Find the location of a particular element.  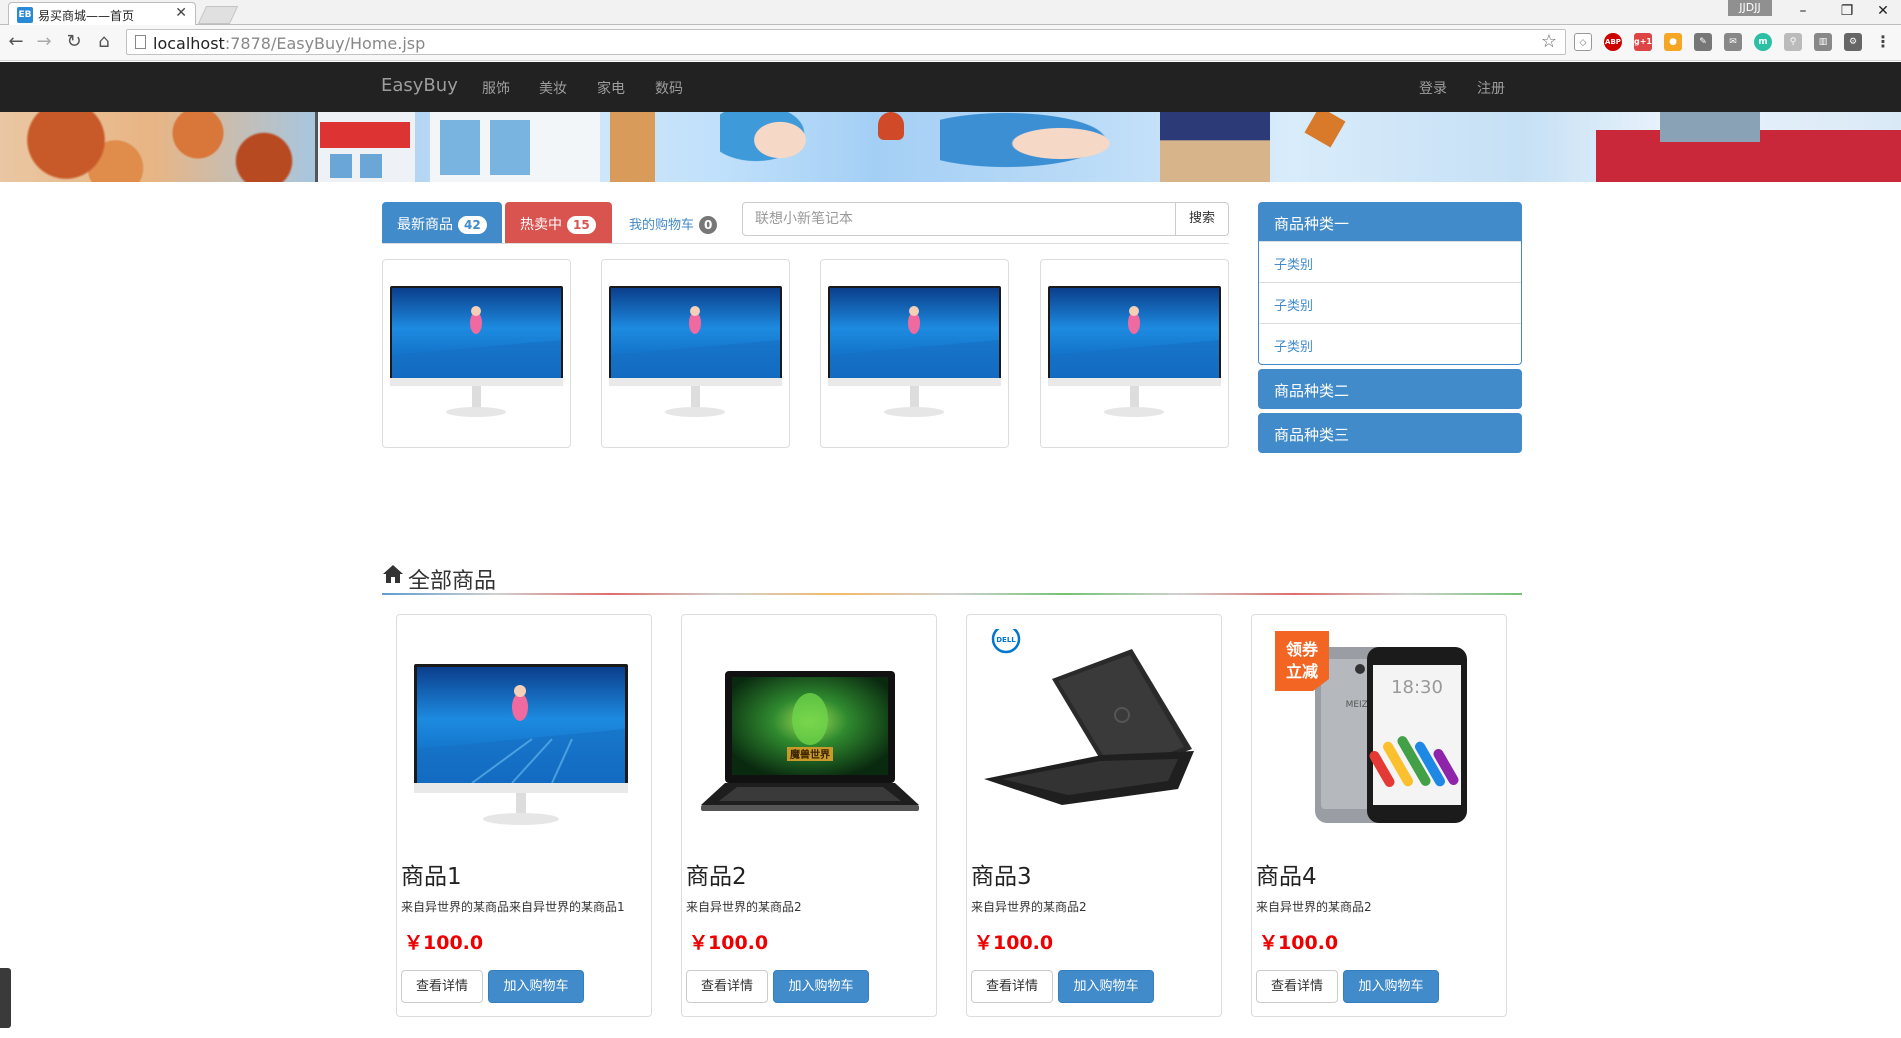

category-1-list: 子类别 子类别 子类别 is located at coordinates (1390, 302).